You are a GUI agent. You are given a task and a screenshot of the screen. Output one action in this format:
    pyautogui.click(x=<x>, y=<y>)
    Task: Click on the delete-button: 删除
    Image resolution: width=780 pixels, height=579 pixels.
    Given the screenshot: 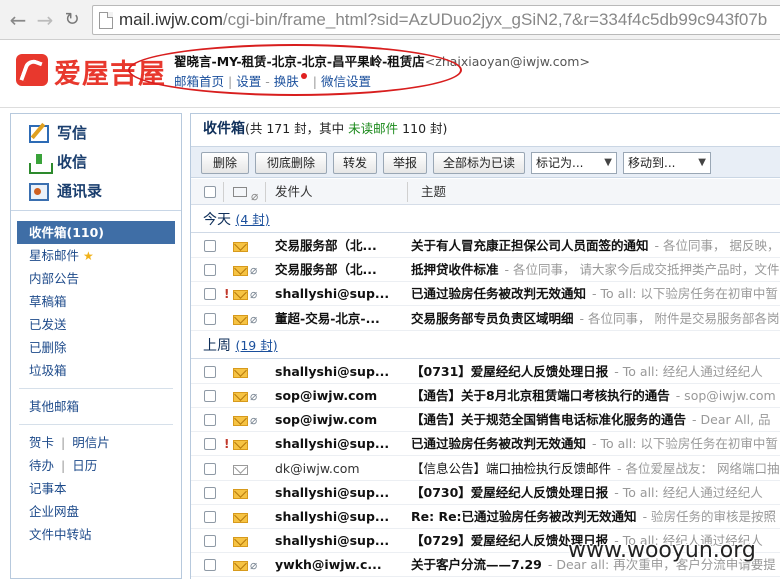 What is the action you would take?
    pyautogui.click(x=225, y=163)
    